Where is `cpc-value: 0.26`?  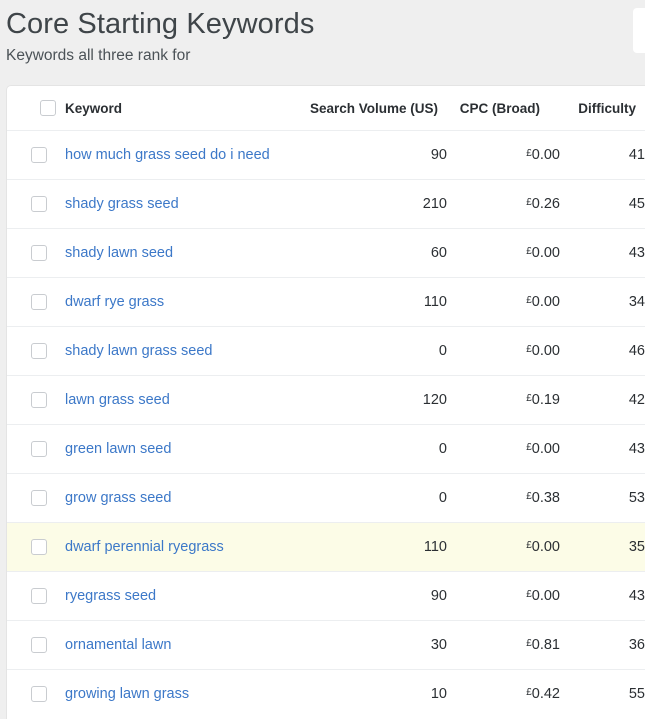 cpc-value: 0.26 is located at coordinates (545, 204).